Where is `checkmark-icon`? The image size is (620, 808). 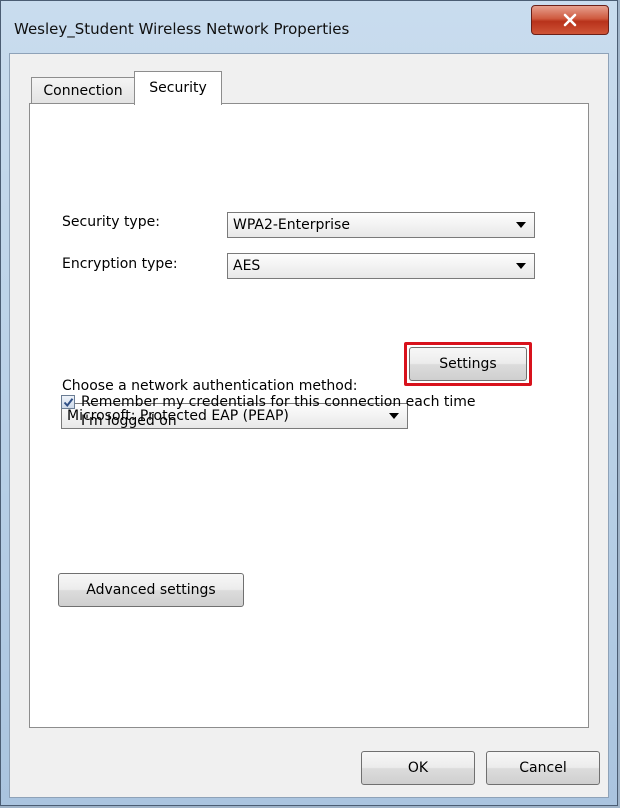
checkmark-icon is located at coordinates (68, 402).